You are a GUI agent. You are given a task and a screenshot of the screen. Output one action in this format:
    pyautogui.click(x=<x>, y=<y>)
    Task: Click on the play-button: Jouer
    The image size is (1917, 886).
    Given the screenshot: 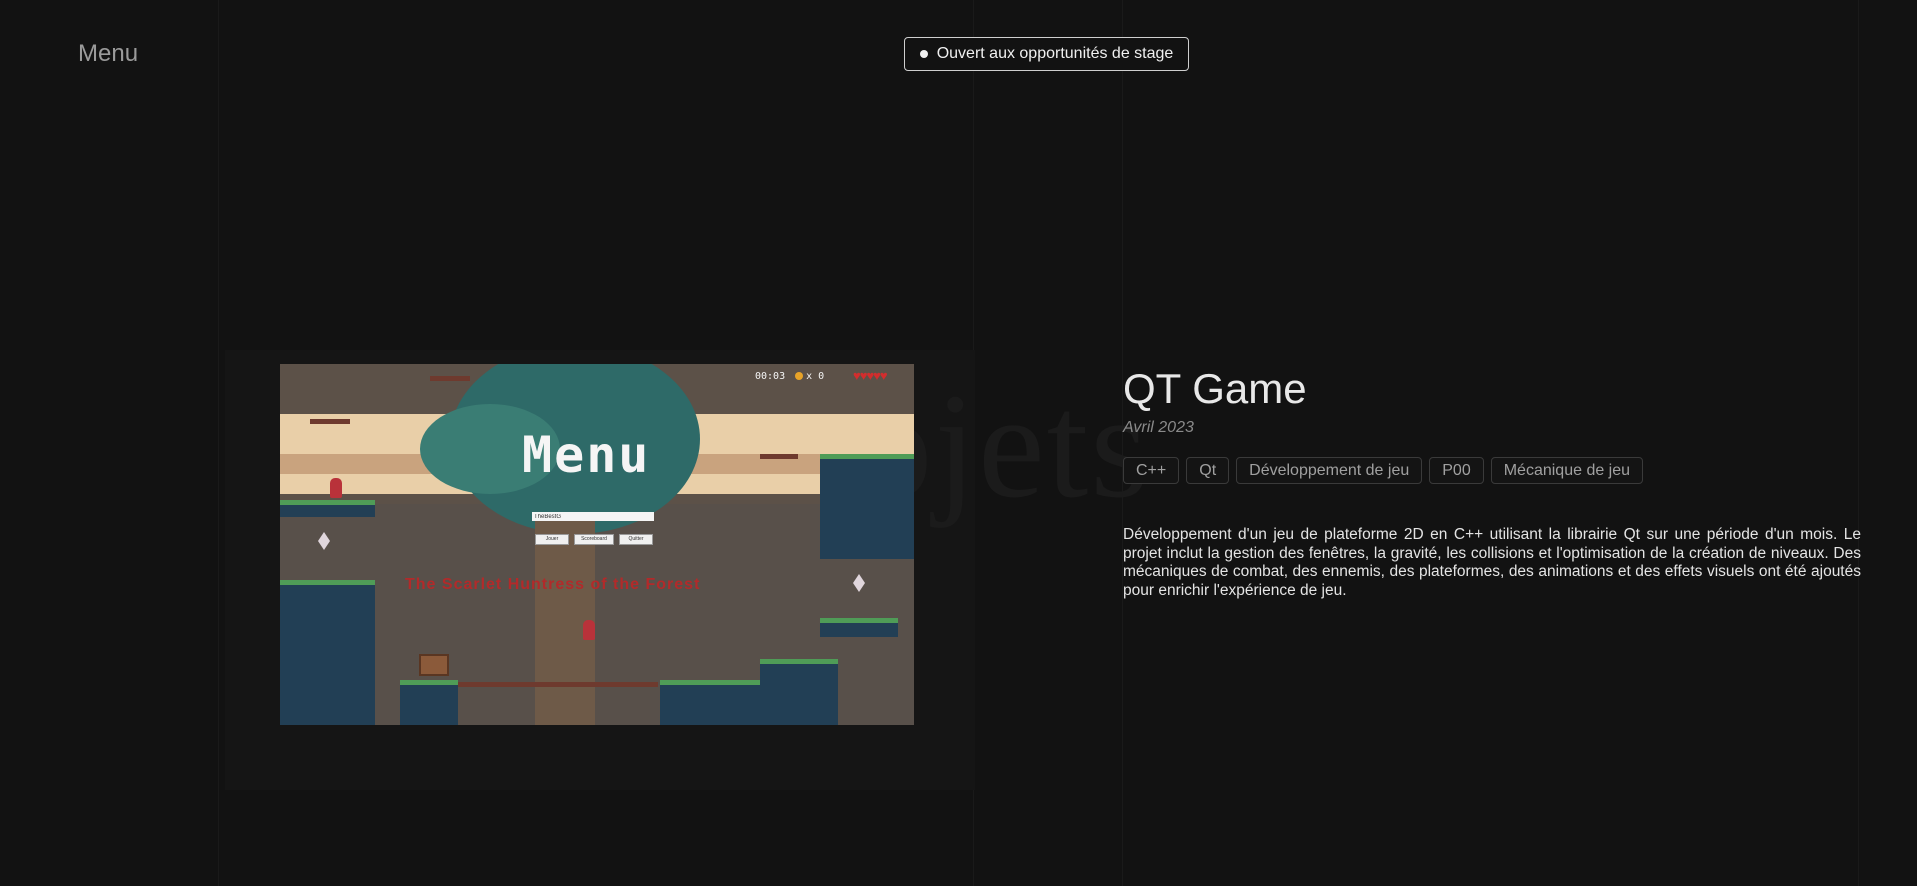 What is the action you would take?
    pyautogui.click(x=552, y=539)
    